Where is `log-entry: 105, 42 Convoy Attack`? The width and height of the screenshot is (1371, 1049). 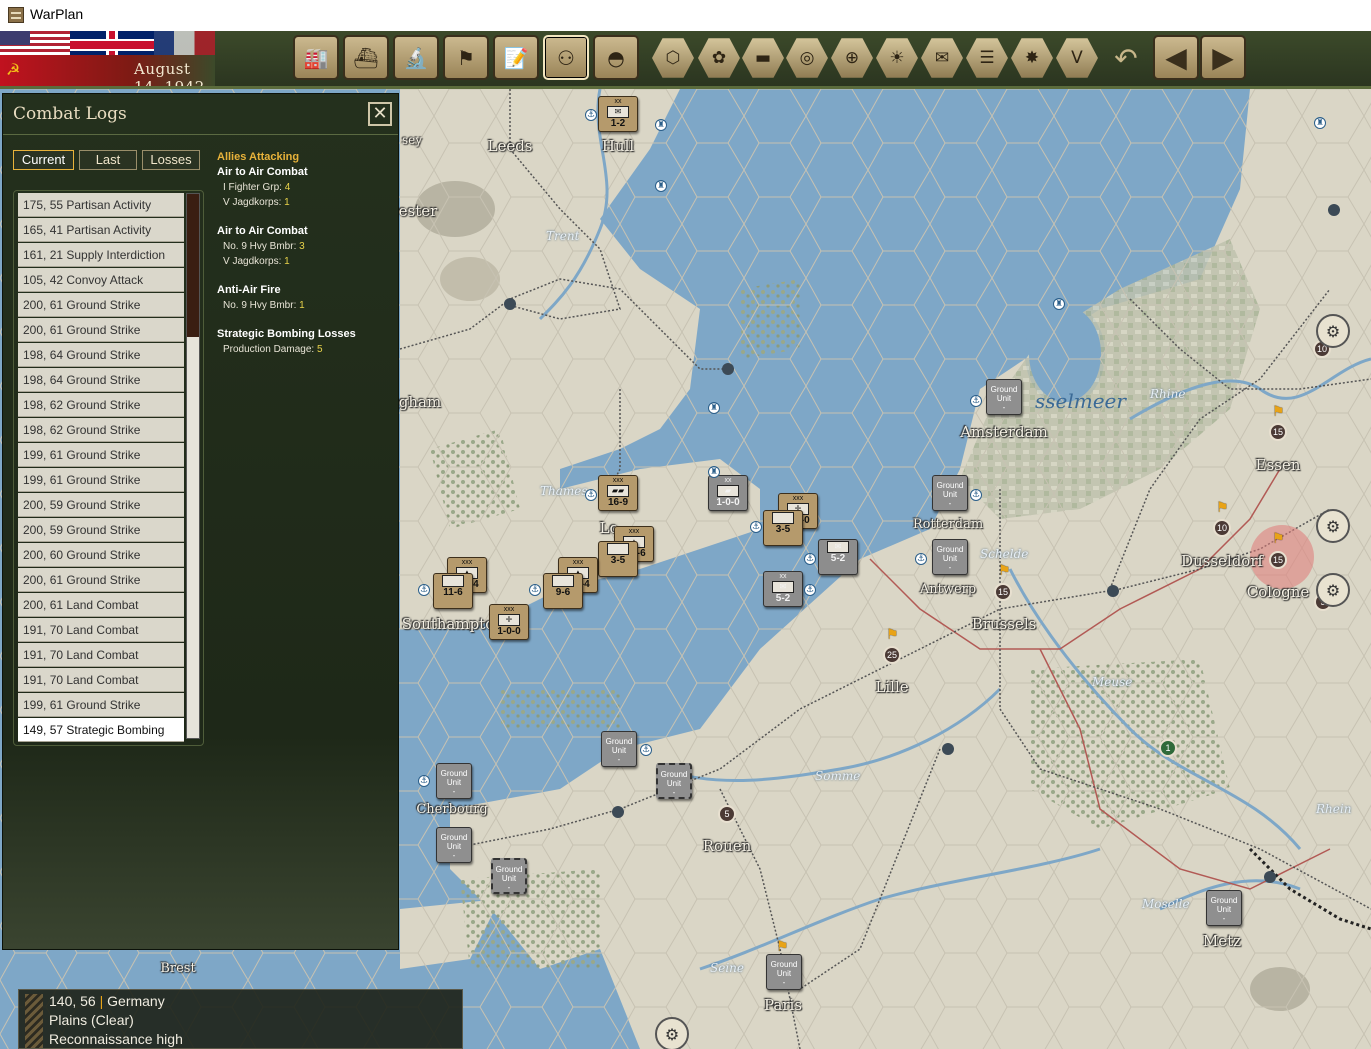 log-entry: 105, 42 Convoy Attack is located at coordinates (101, 280).